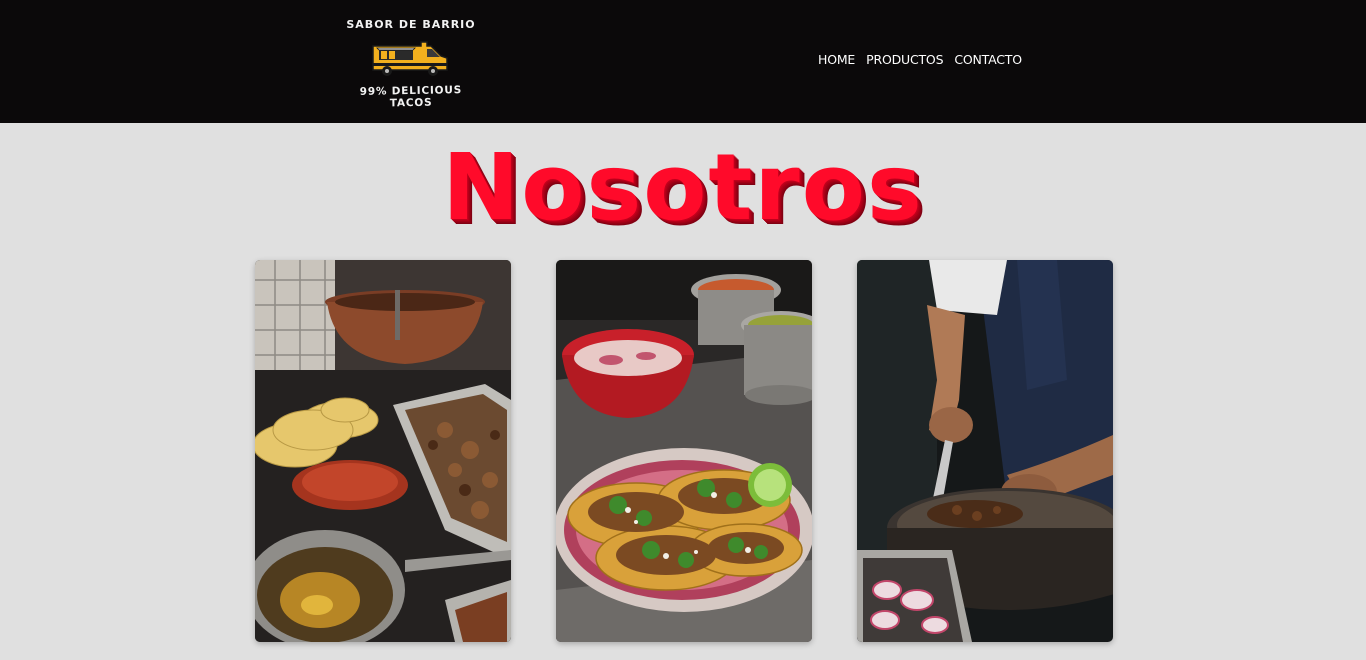 This screenshot has height=660, width=1366. I want to click on page-title: Nosotros, so click(683, 187).